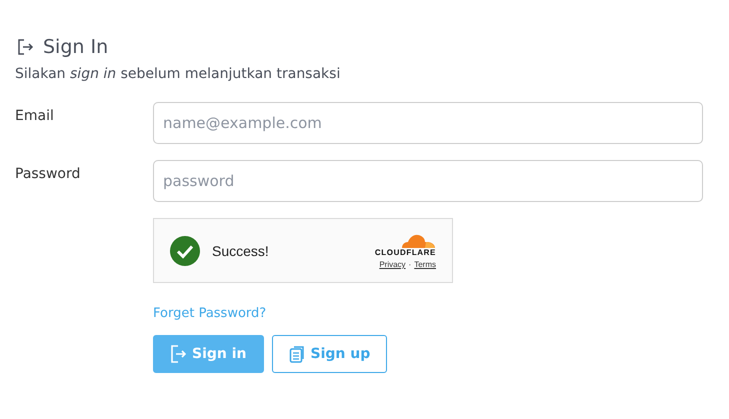 The width and height of the screenshot is (729, 419). Describe the element at coordinates (405, 252) in the screenshot. I see `brand-name: CLOUDFLARE` at that location.